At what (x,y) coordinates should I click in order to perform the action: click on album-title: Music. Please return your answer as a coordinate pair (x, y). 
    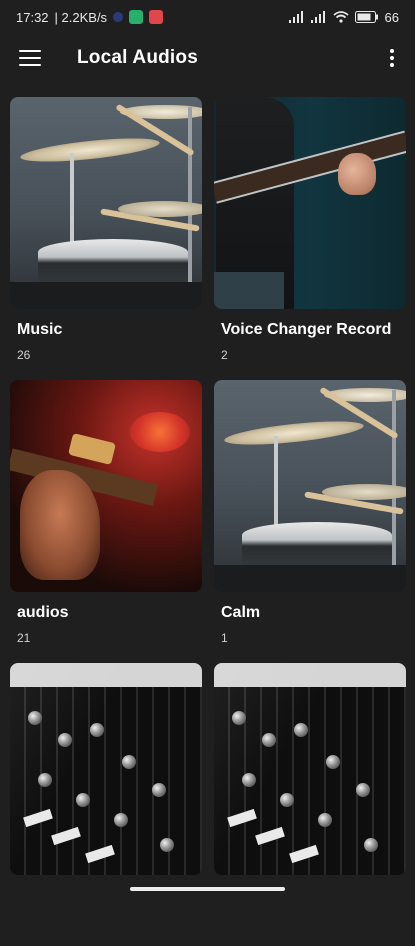
    Looking at the image, I should click on (40, 329).